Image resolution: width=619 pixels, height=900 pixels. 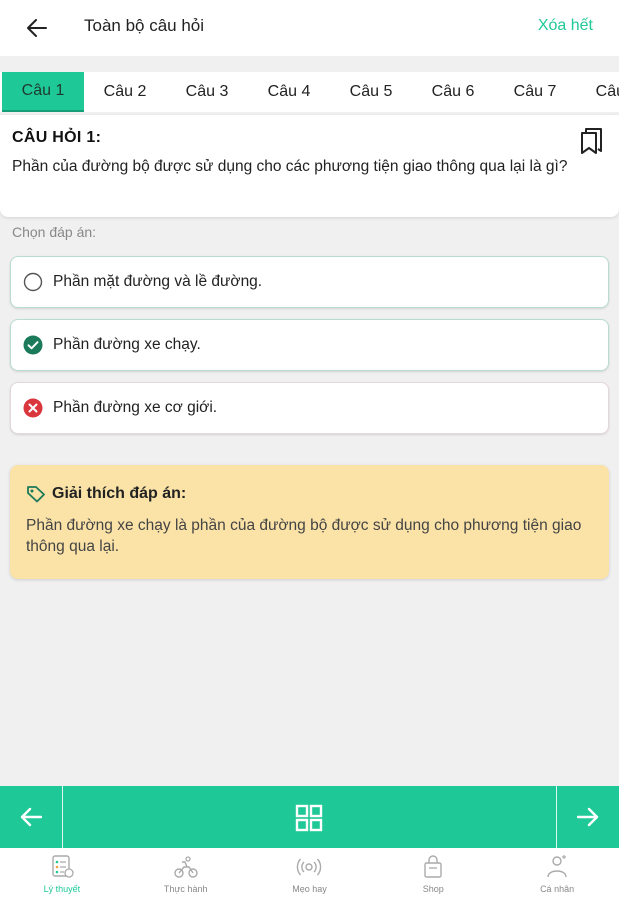 I want to click on question-number: CÂU HỎI 1:, so click(x=57, y=137).